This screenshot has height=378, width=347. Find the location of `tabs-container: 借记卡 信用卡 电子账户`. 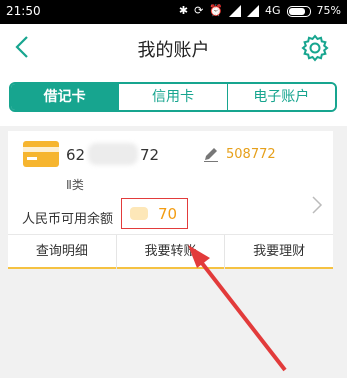

tabs-container: 借记卡 信用卡 电子账户 is located at coordinates (173, 98).